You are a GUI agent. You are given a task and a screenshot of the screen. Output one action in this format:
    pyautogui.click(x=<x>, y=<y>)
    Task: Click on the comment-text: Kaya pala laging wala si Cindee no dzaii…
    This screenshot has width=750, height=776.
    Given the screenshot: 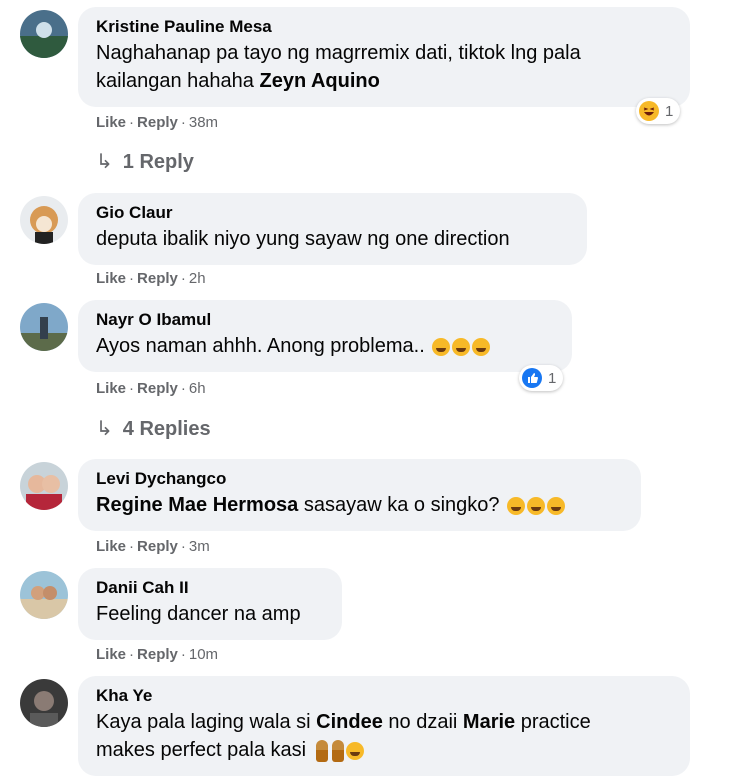 What is the action you would take?
    pyautogui.click(x=383, y=736)
    